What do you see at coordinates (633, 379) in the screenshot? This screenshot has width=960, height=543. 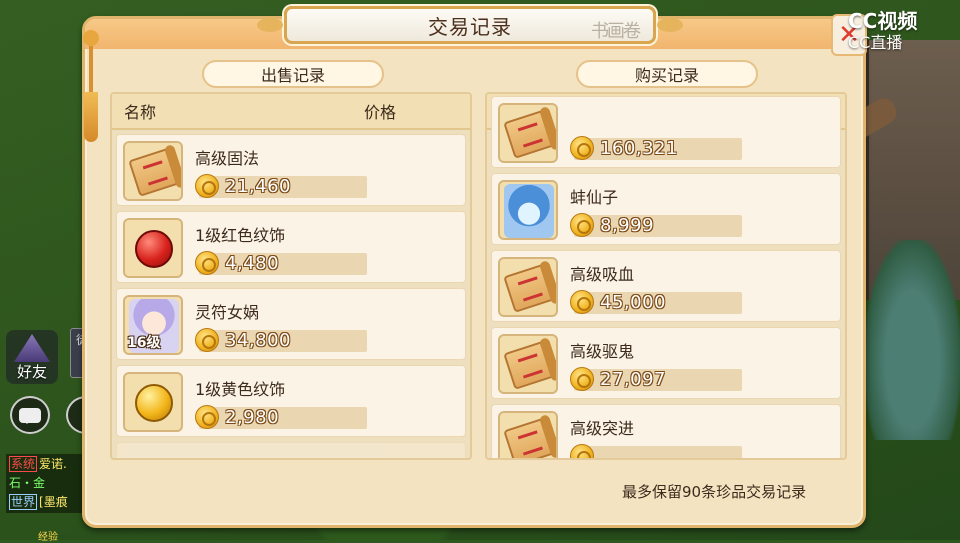 I see `price-value: 27,097` at bounding box center [633, 379].